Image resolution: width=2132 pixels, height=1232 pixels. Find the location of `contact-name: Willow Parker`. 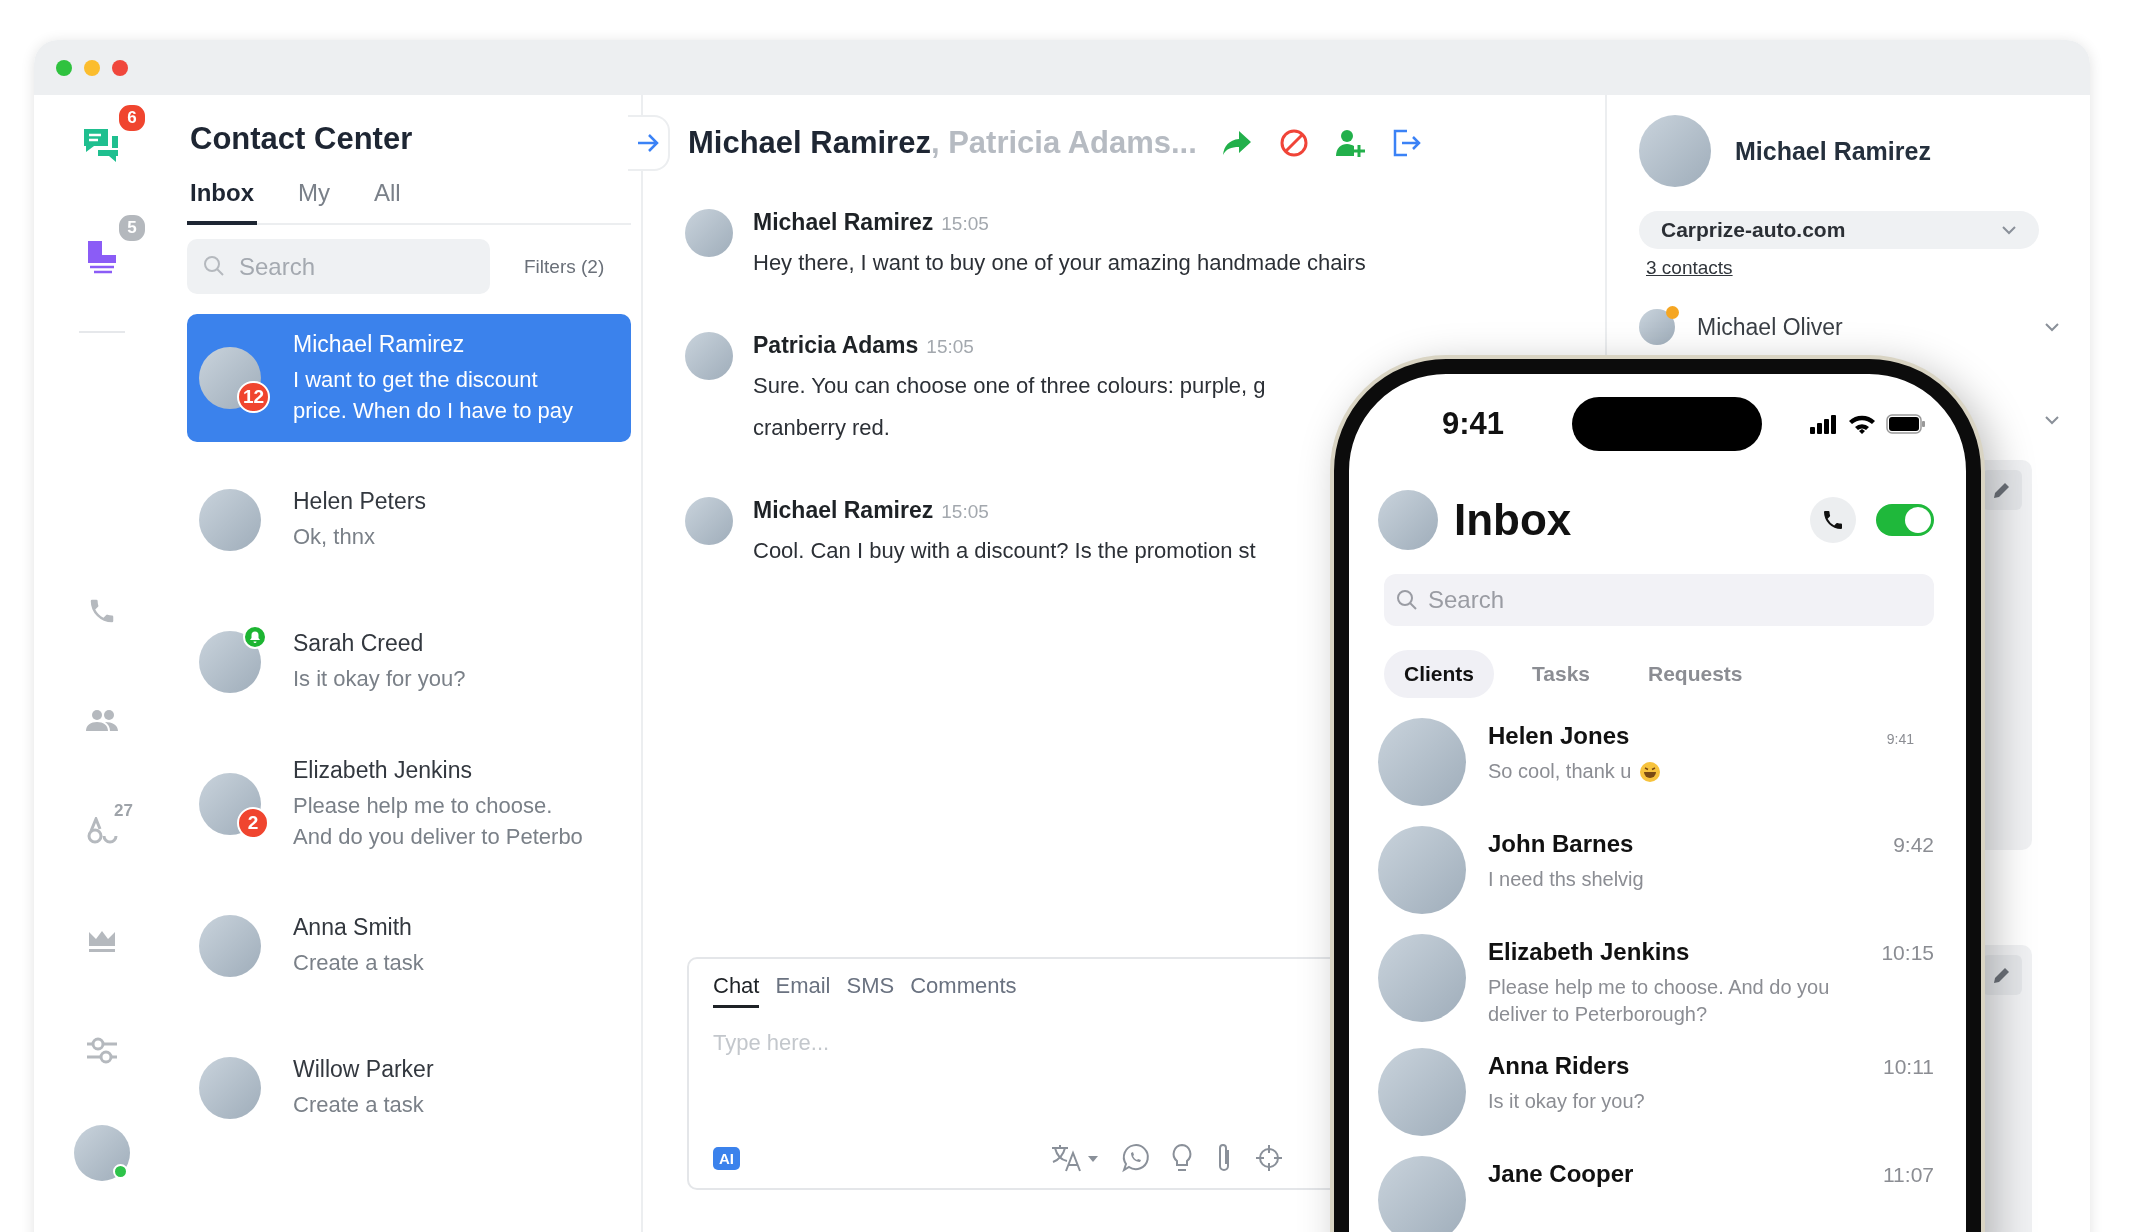

contact-name: Willow Parker is located at coordinates (363, 1069).